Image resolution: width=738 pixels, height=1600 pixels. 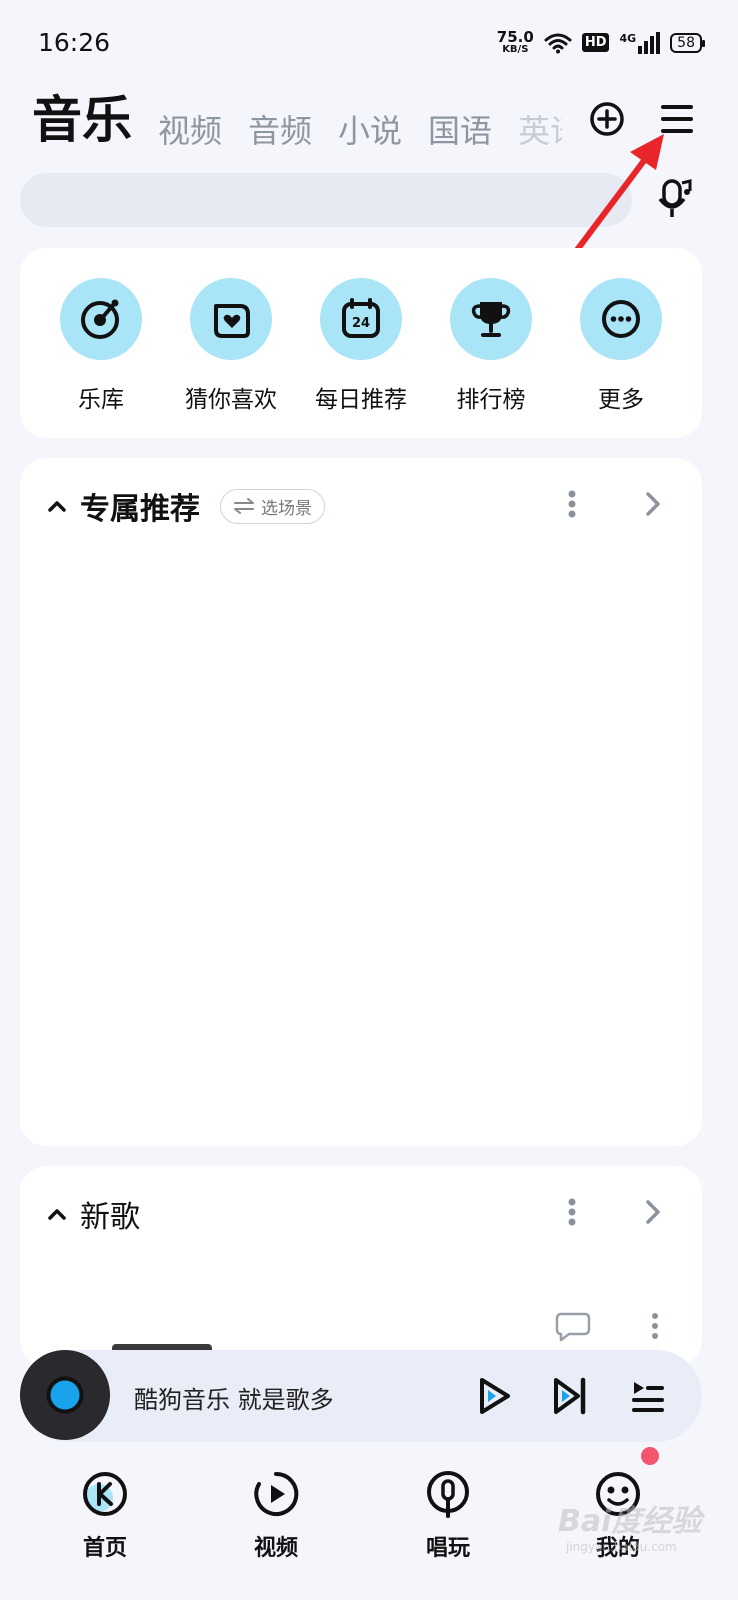 I want to click on kugou-home-icon, so click(x=105, y=1494).